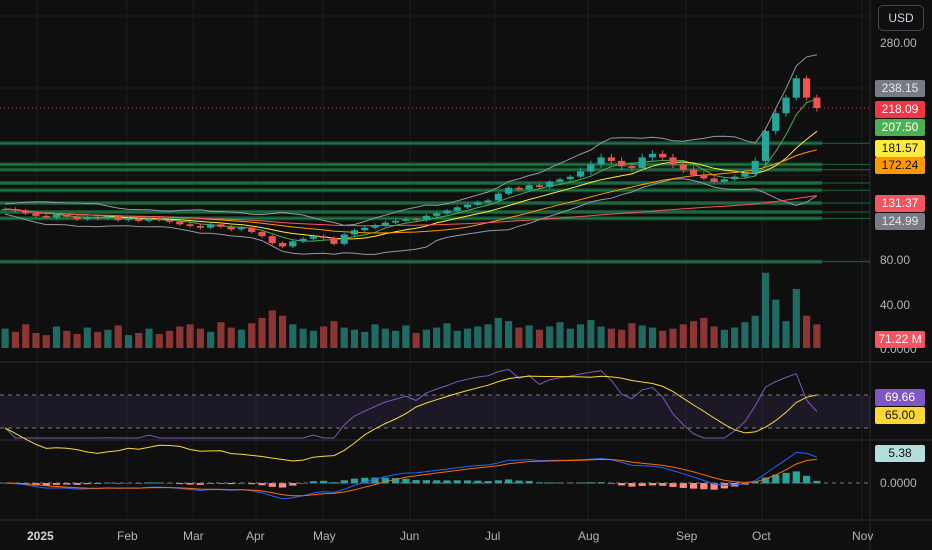  What do you see at coordinates (895, 260) in the screenshot?
I see `price-axis-bottom-label: 80.00` at bounding box center [895, 260].